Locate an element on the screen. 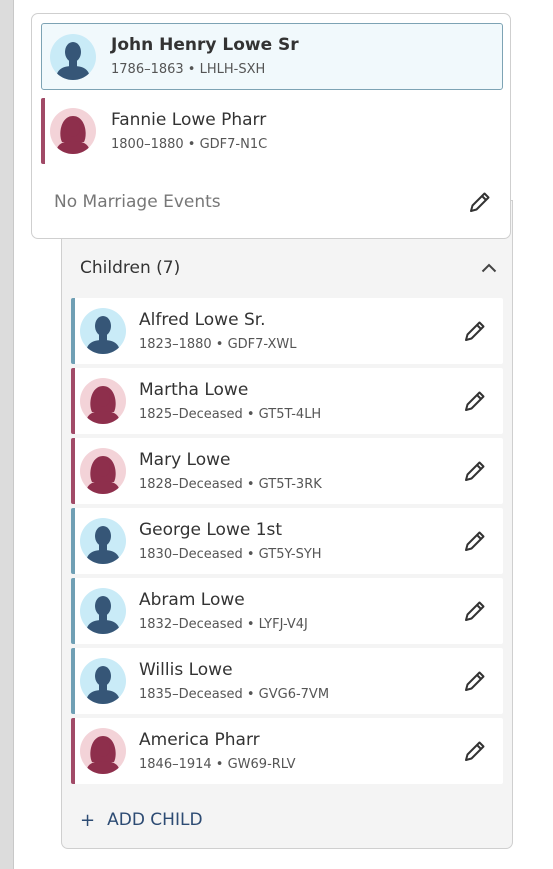 The height and width of the screenshot is (869, 553). child-person-card: Martha Lowe 1825–Deceased • GT5T-4LH is located at coordinates (287, 401).